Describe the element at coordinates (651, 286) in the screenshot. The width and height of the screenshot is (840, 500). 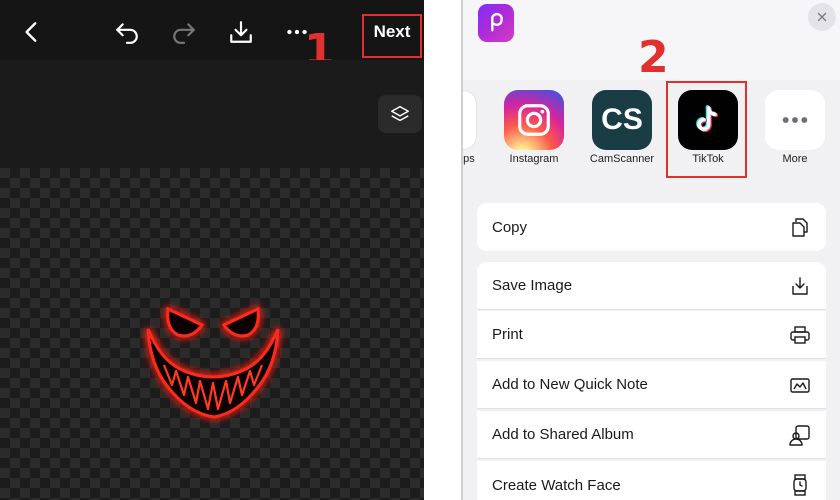
I see `action-save-image: Save Image` at that location.